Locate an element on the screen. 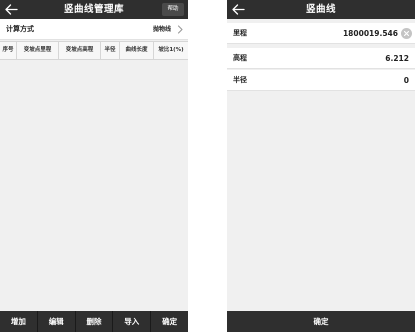 Image resolution: width=415 pixels, height=332 pixels. column-header: 序号 is located at coordinates (8, 50).